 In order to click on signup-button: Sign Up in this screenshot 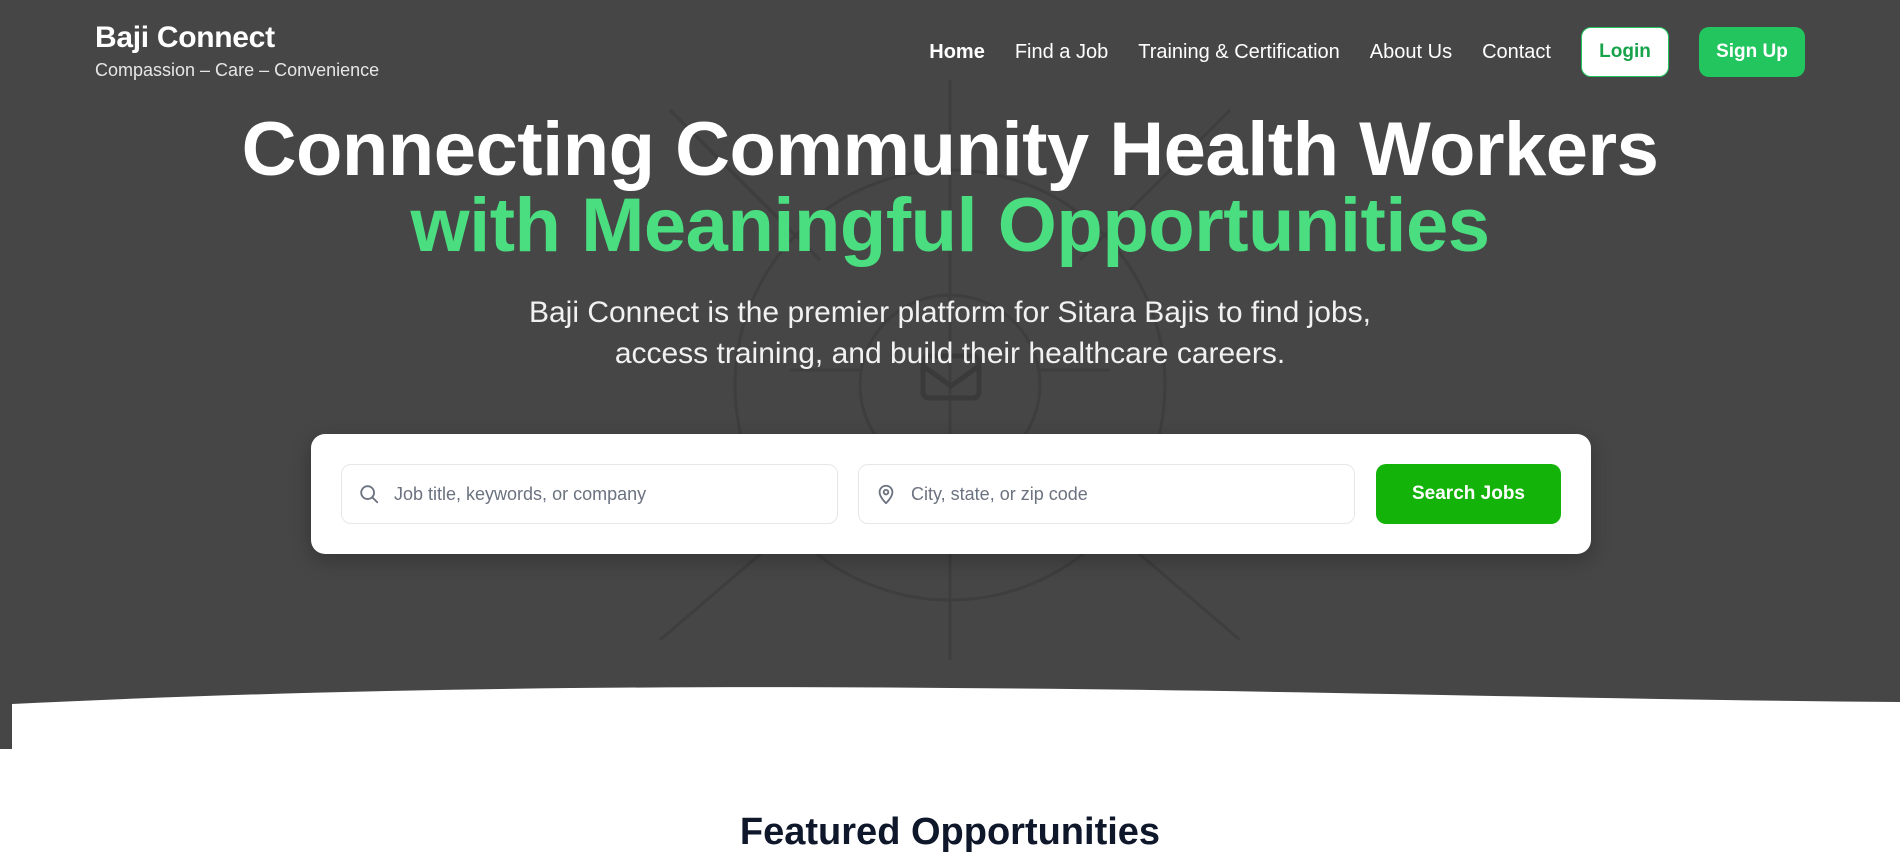, I will do `click(1752, 52)`.